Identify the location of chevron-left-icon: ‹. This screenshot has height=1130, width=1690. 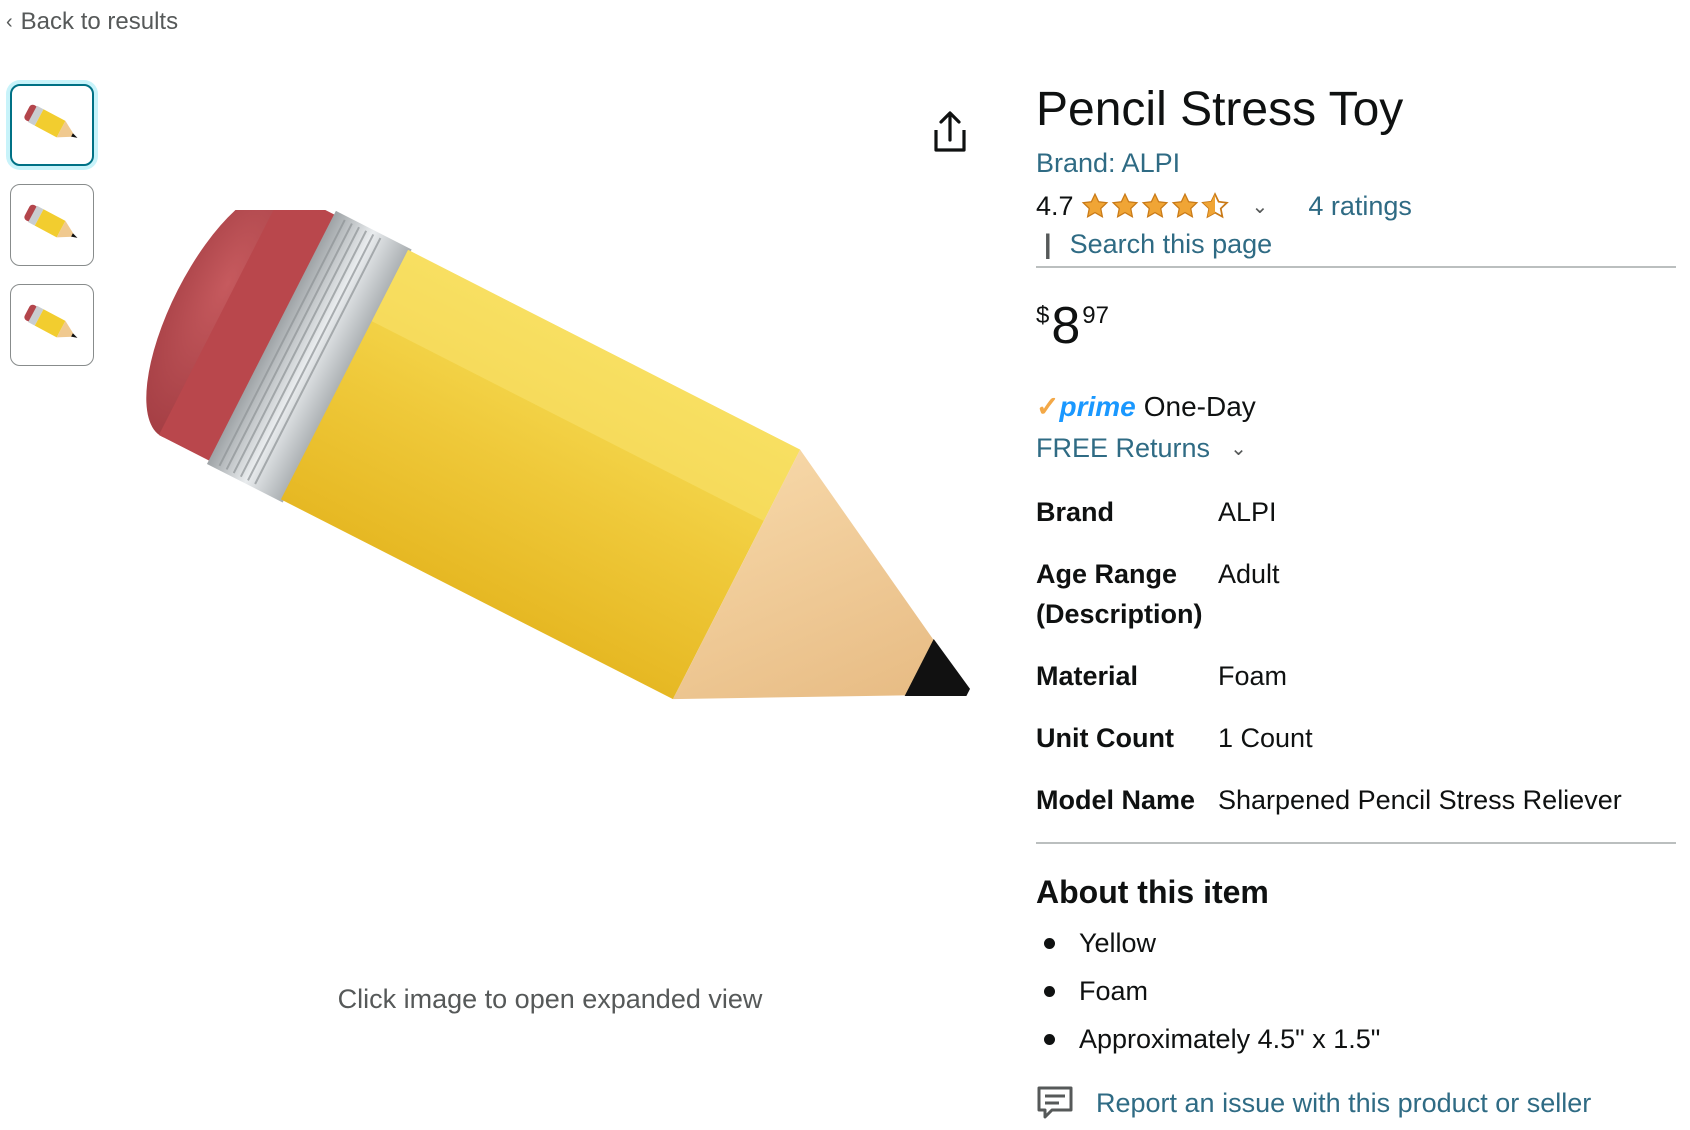
(9, 21).